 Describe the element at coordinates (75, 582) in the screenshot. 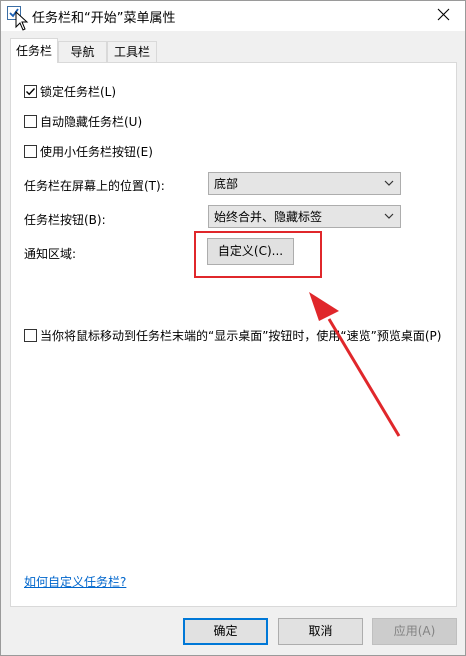

I see `help-link: 如何自定义任务栏?` at that location.